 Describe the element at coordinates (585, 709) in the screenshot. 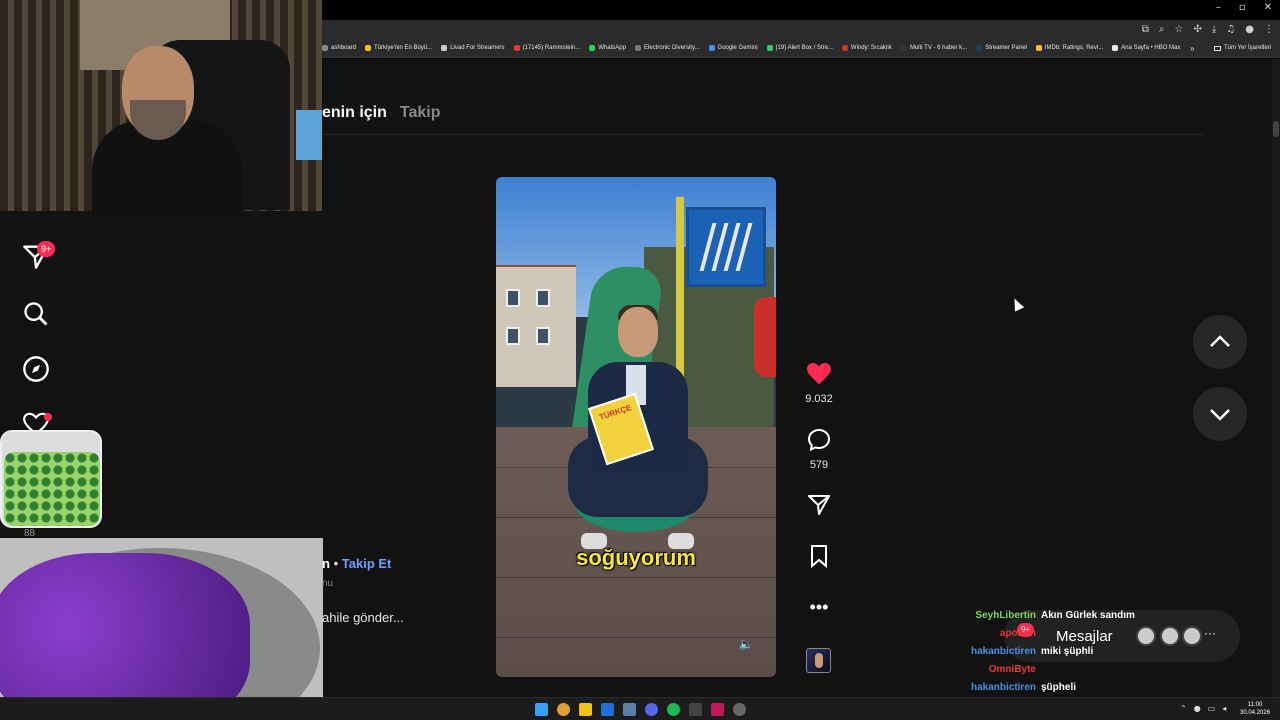

I see `folder-icon` at that location.